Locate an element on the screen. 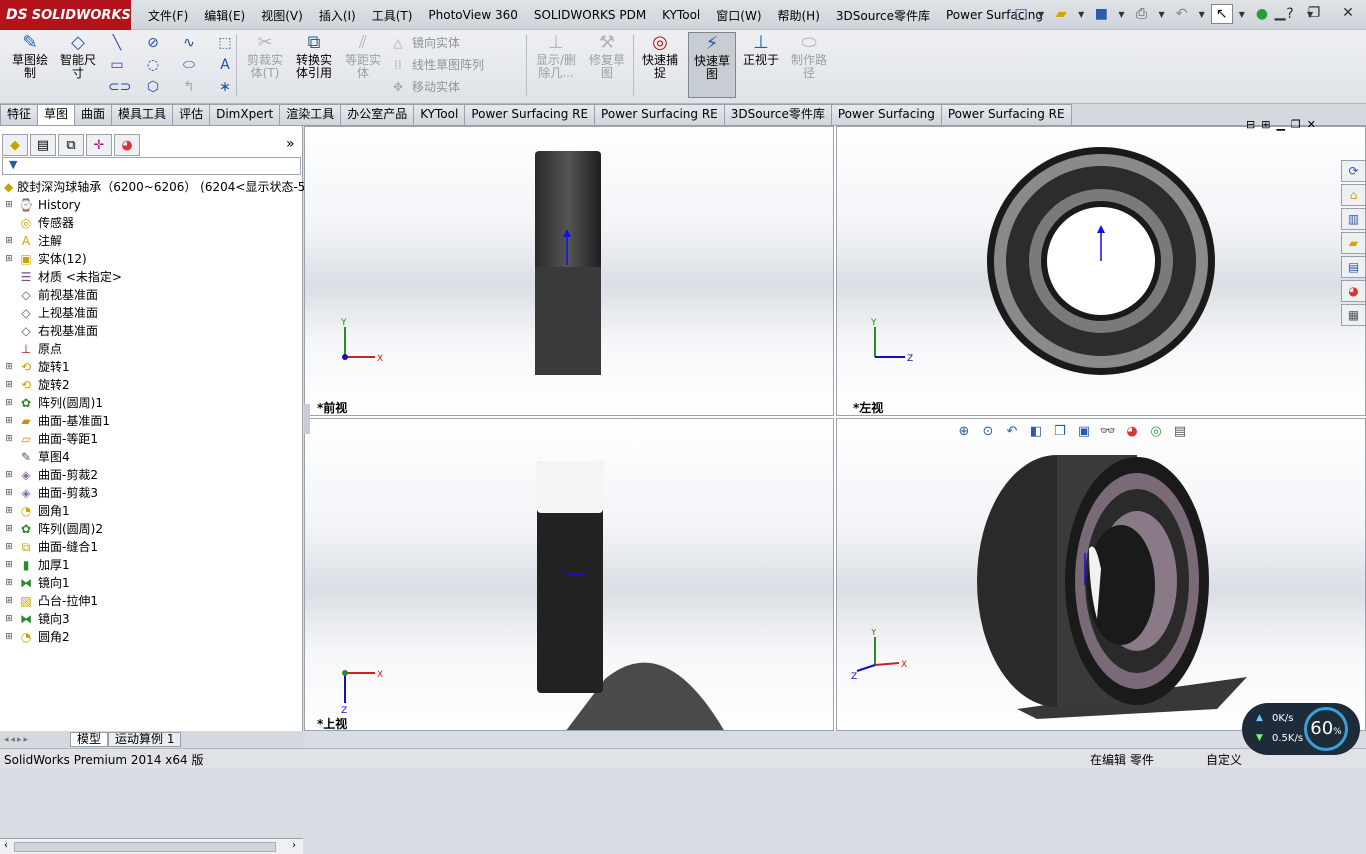  solidworks-logo: DS SOLIDWORKS is located at coordinates (65, 15).